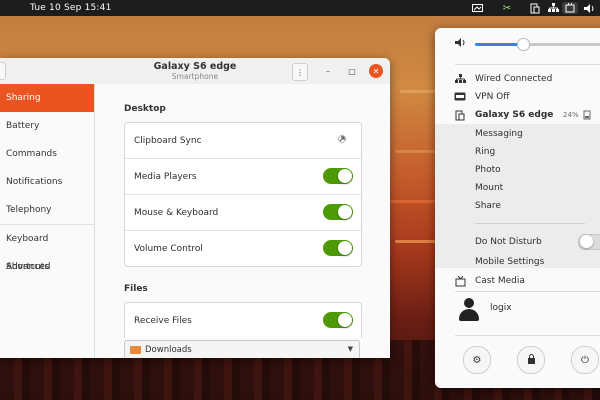 This screenshot has height=400, width=600. Describe the element at coordinates (342, 140) in the screenshot. I see `external-link-icon` at that location.